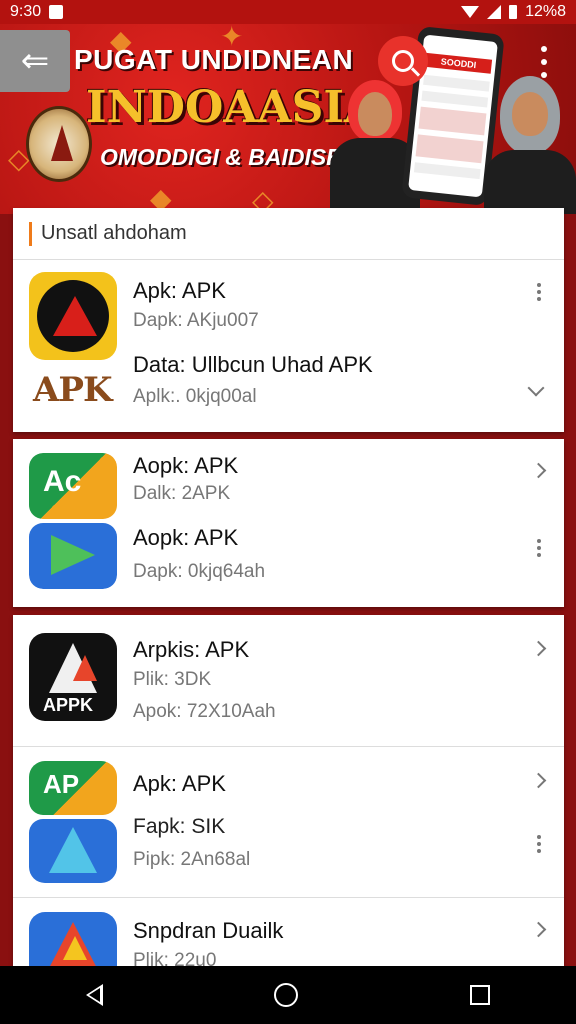 This screenshot has width=576, height=1024. I want to click on apk-wordmark: APK, so click(72, 390).